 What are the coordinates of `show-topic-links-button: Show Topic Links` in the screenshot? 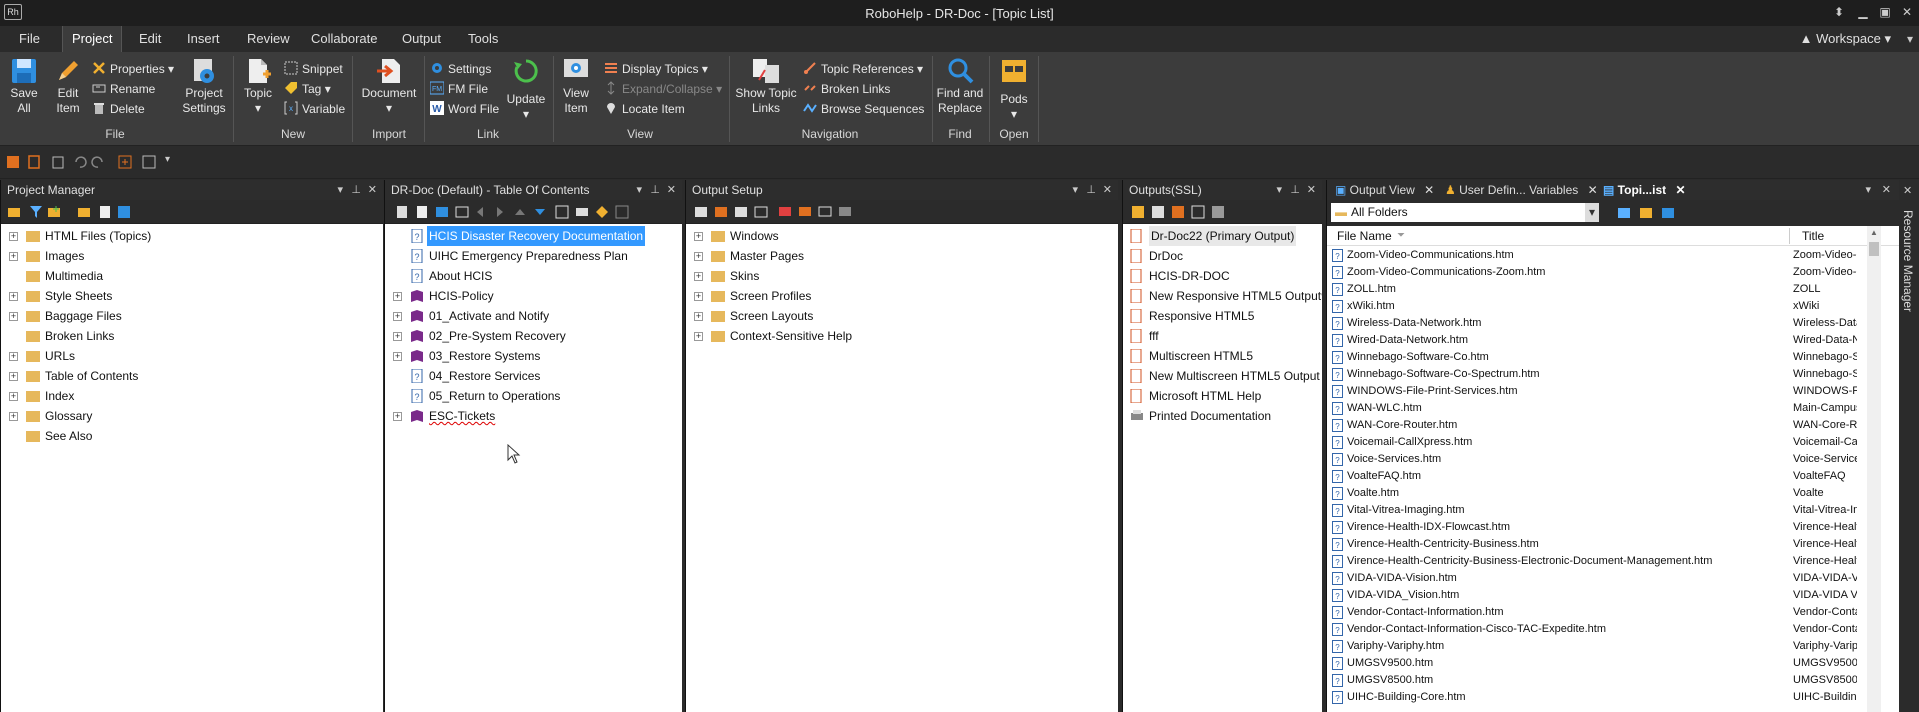 It's located at (766, 86).